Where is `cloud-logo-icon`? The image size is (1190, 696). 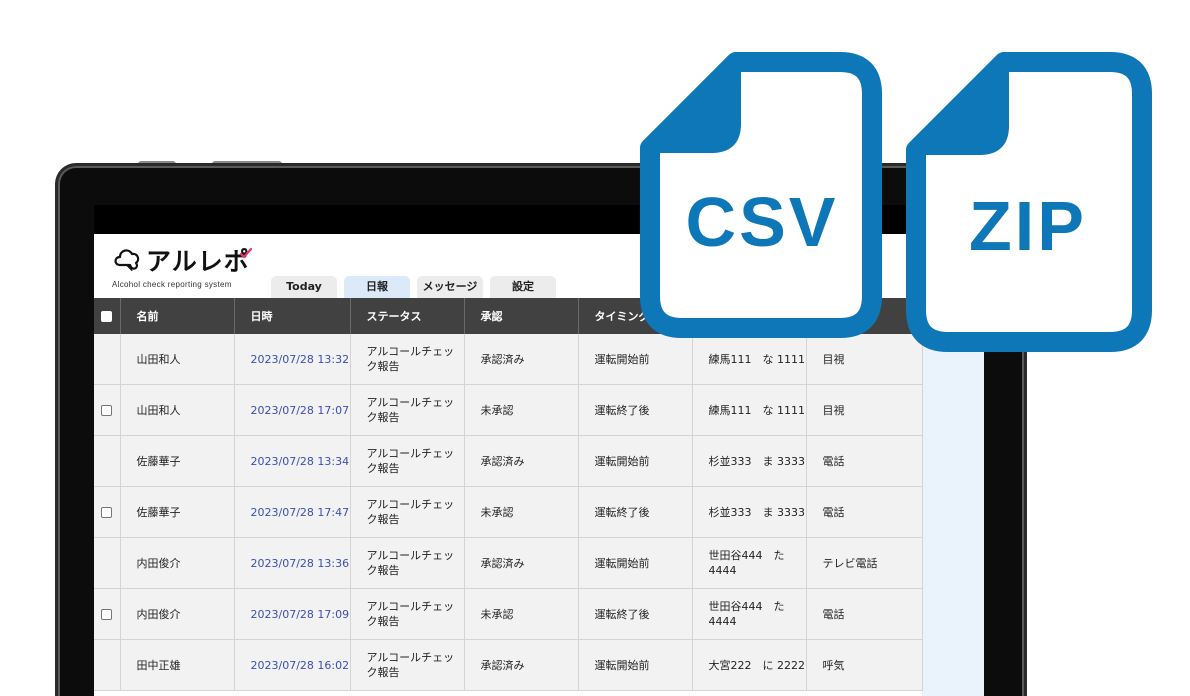 cloud-logo-icon is located at coordinates (127, 260).